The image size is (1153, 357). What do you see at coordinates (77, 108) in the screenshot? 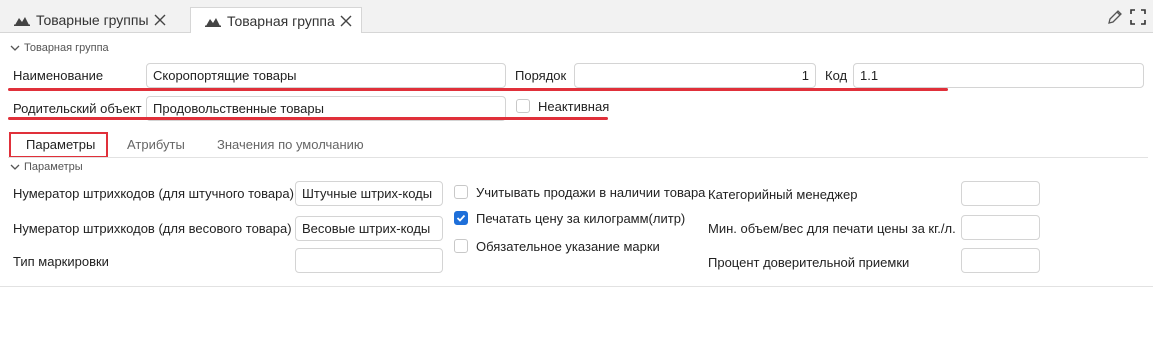
I see `parent-label: Родительский объект` at bounding box center [77, 108].